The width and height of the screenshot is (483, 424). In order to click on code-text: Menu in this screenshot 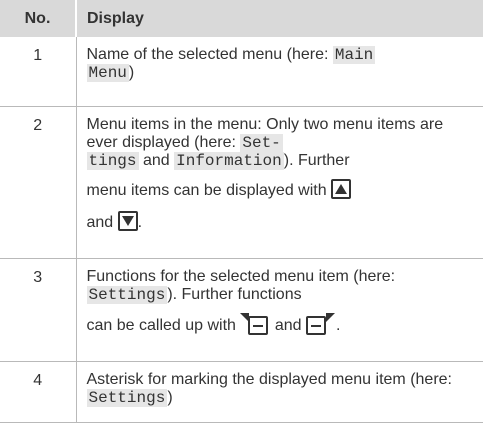, I will do `click(107, 73)`.